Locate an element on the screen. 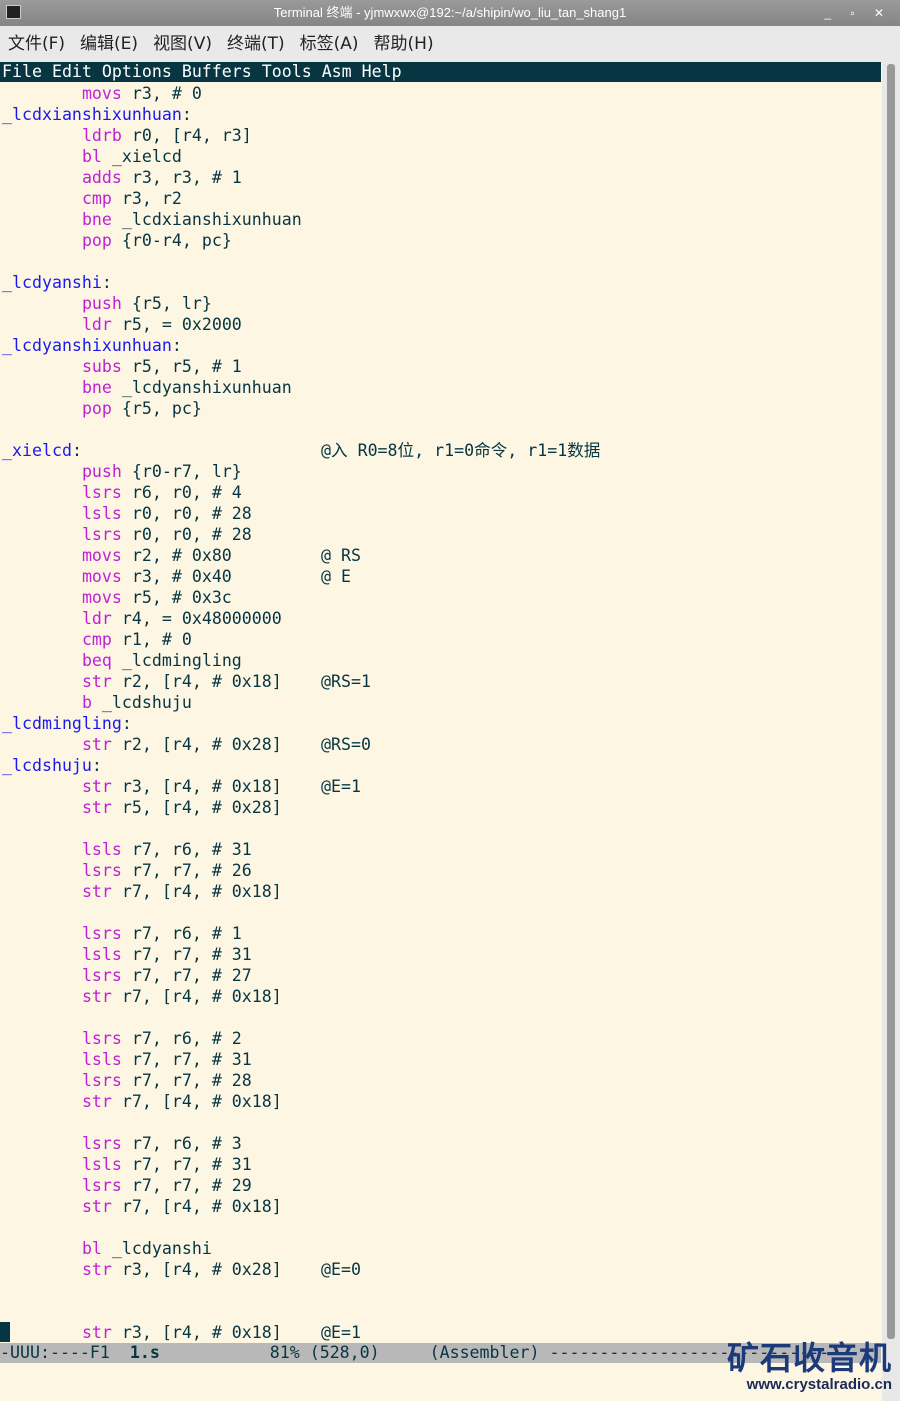 This screenshot has width=900, height=1401. asm-comment: @RS=0 is located at coordinates (346, 744).